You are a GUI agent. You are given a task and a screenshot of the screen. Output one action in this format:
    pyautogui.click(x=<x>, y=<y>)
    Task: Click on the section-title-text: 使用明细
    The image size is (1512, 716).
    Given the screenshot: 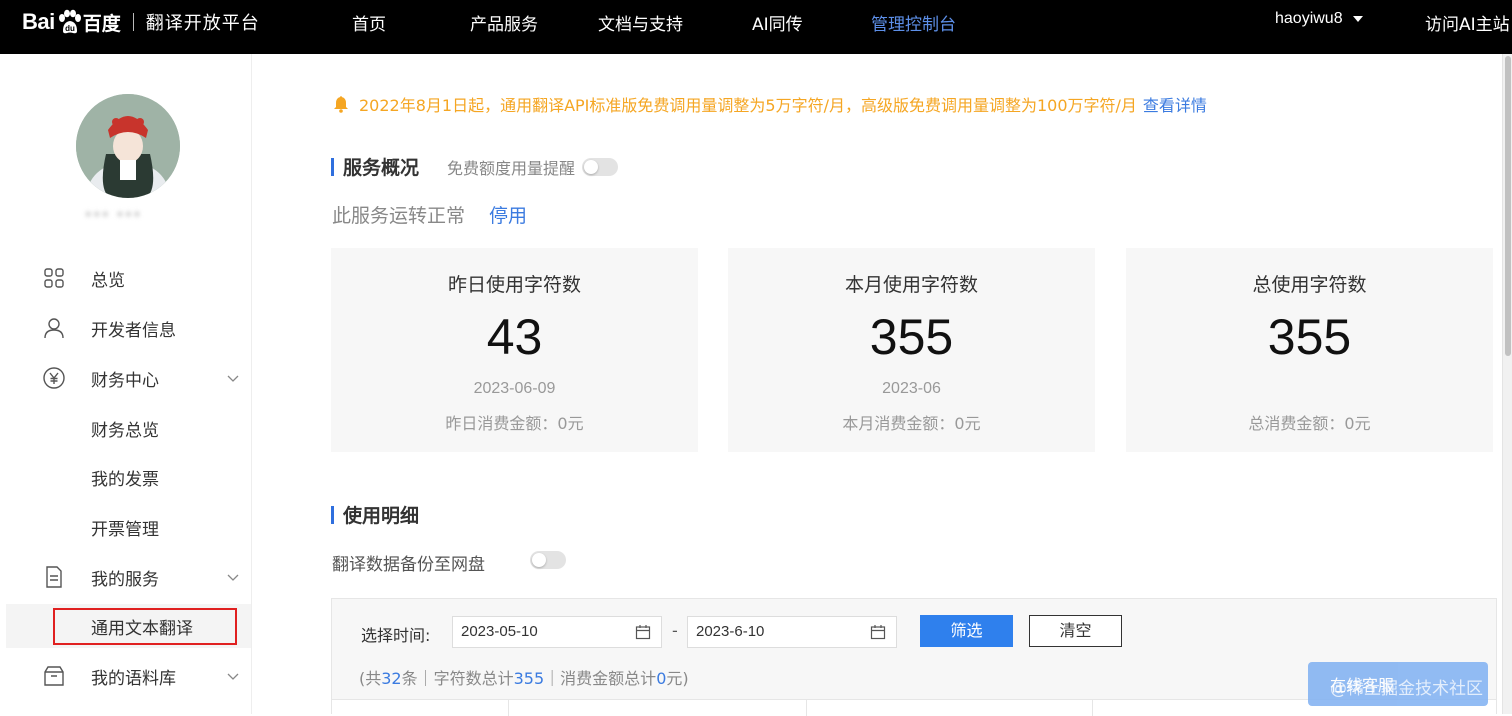 What is the action you would take?
    pyautogui.click(x=381, y=516)
    